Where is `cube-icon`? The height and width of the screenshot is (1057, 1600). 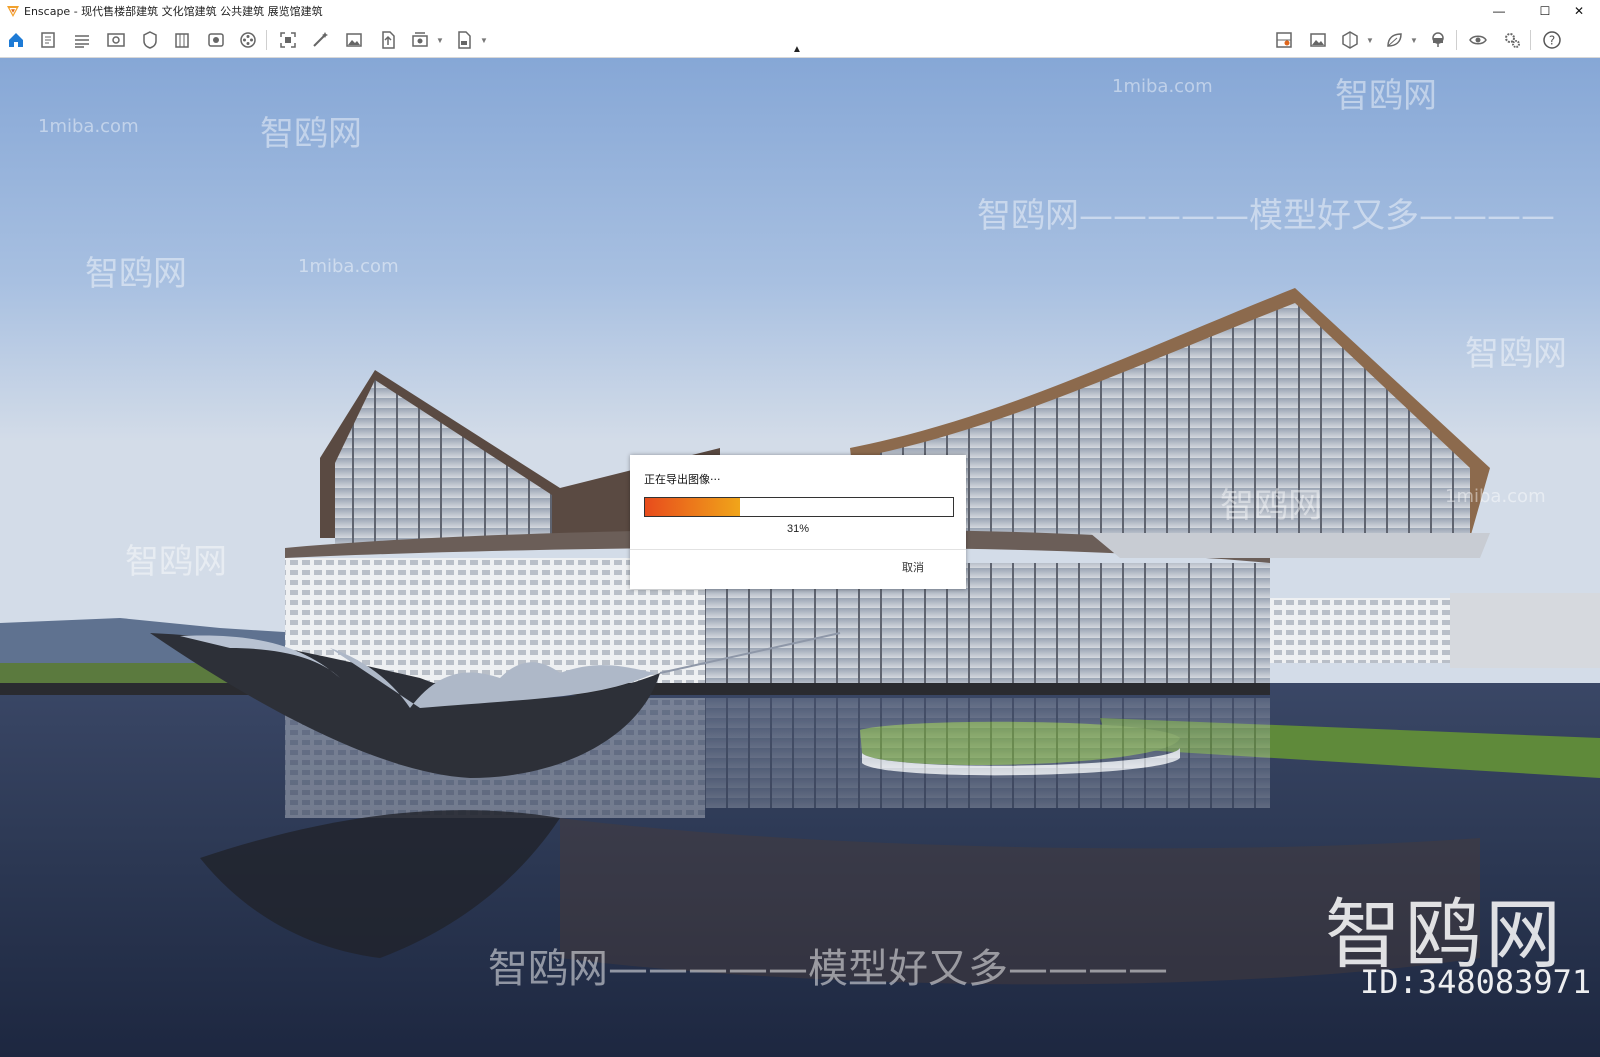
cube-icon is located at coordinates (1350, 40).